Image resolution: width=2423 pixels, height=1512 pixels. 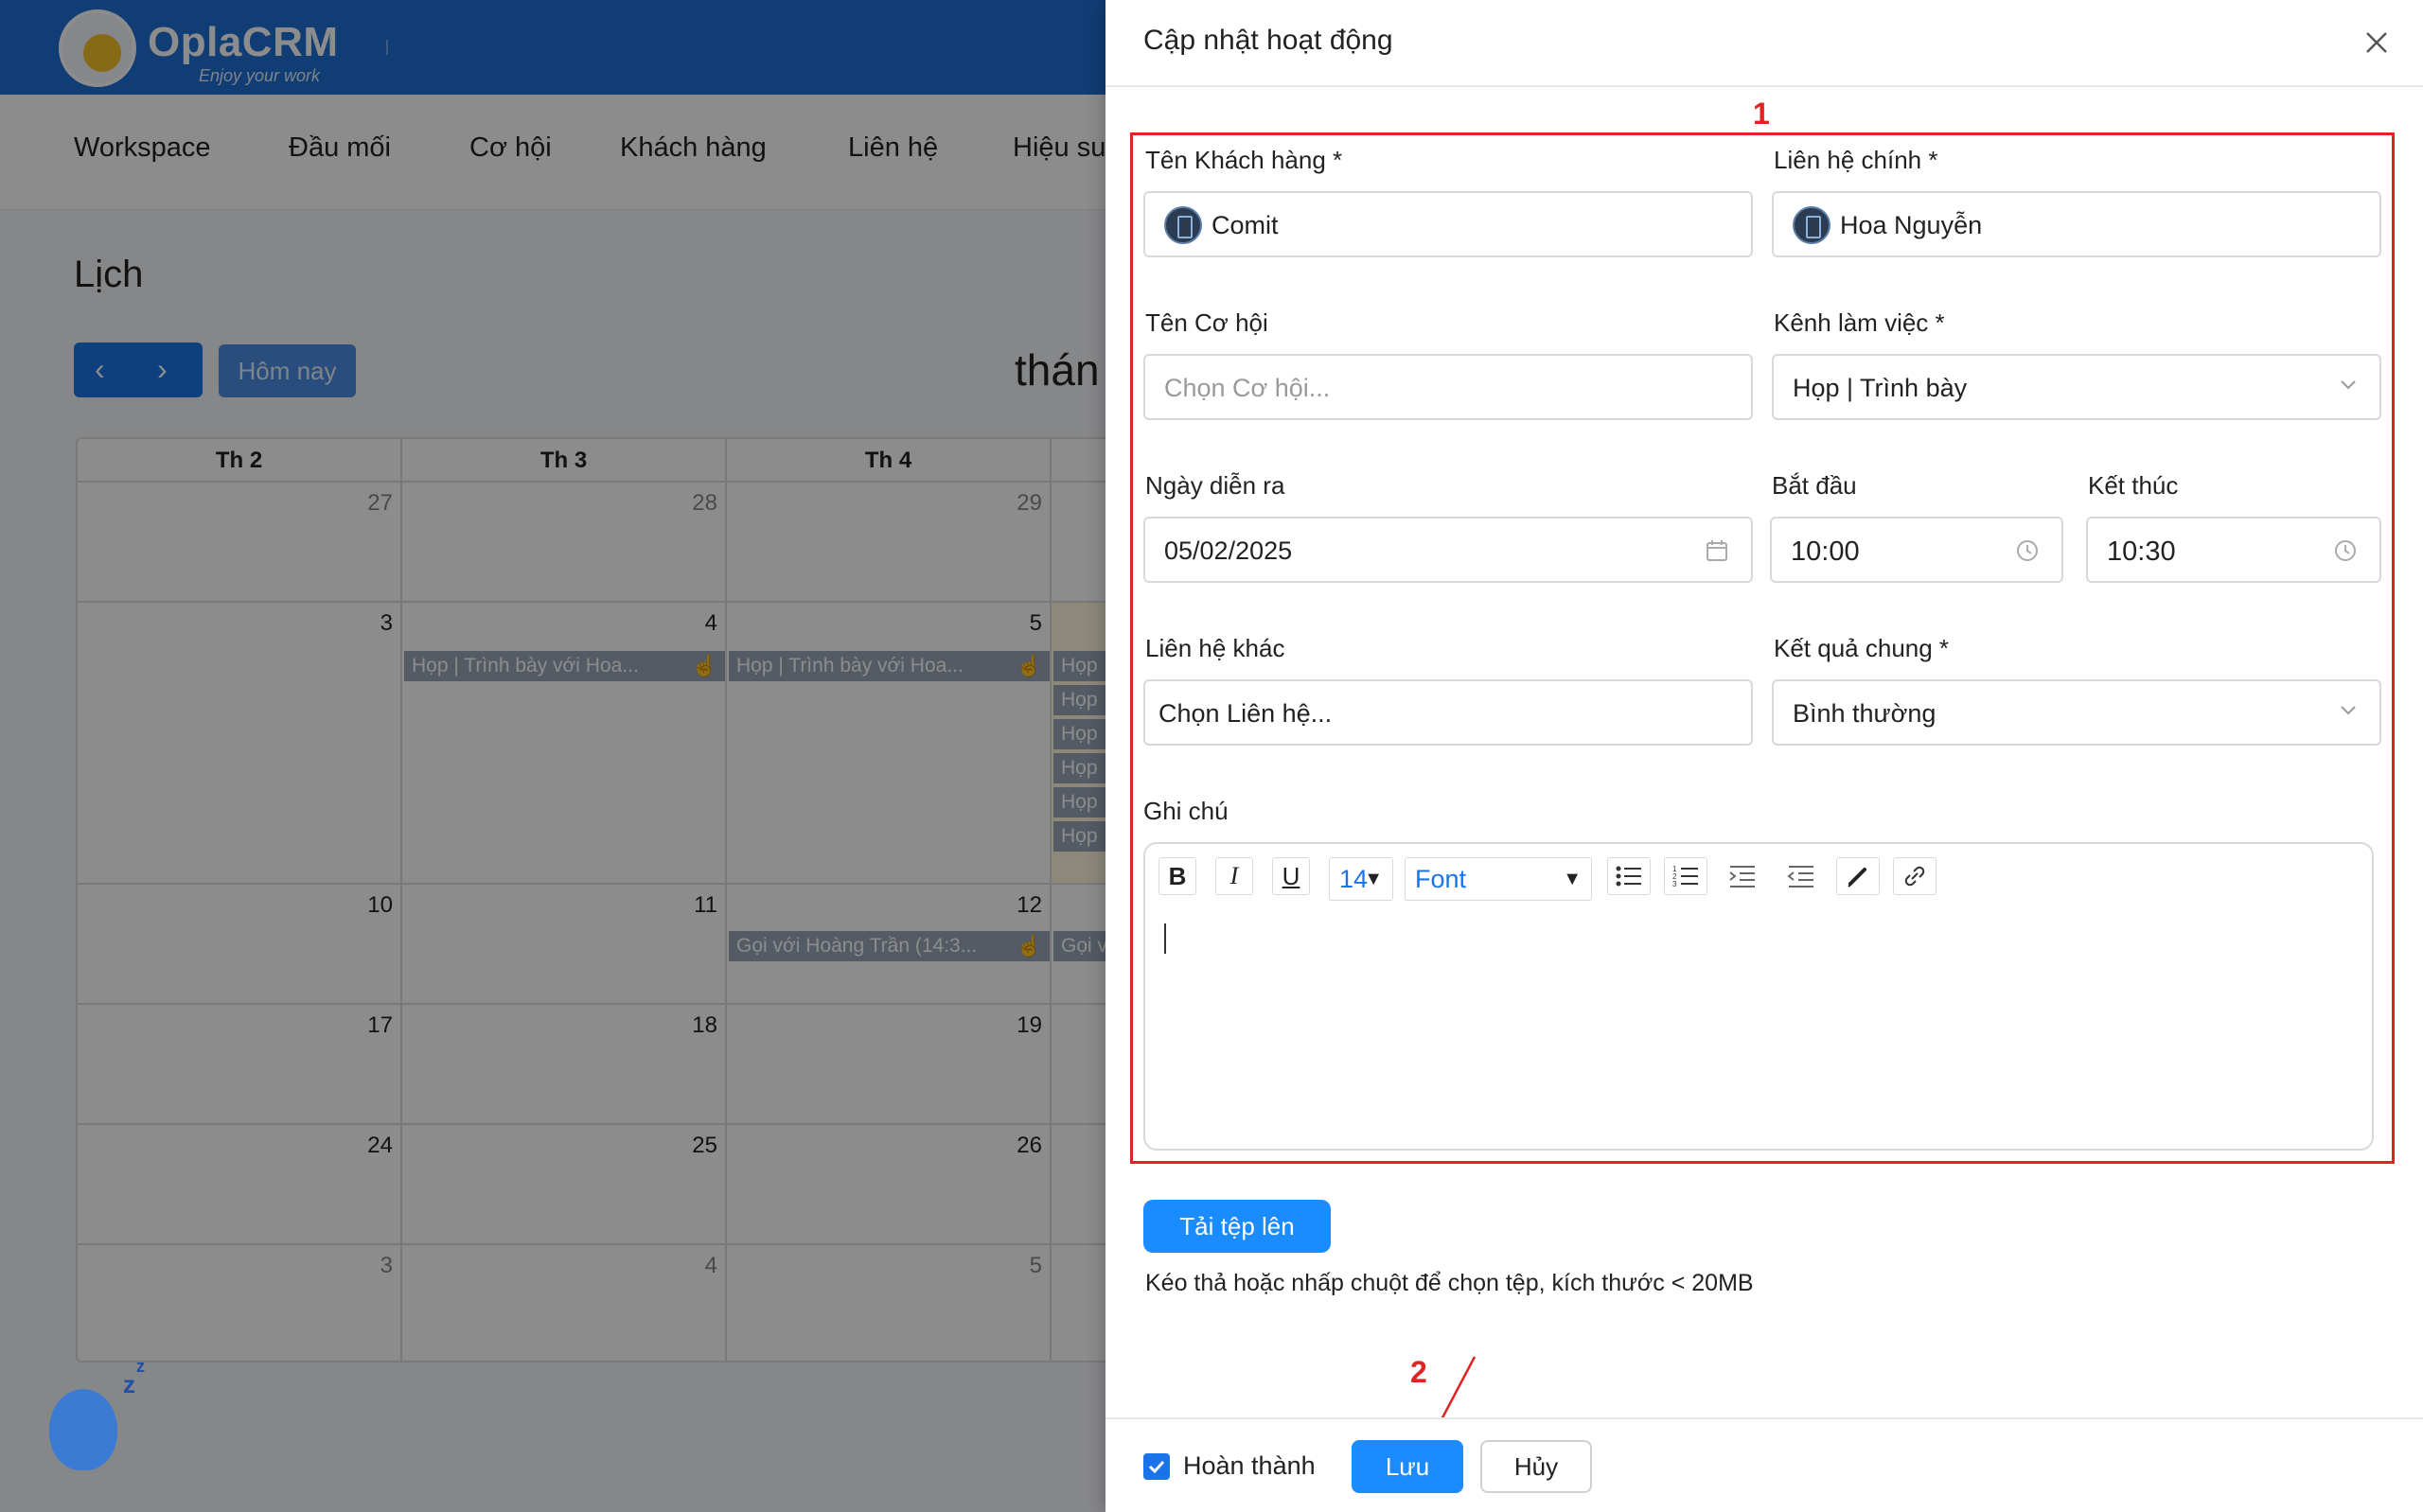 What do you see at coordinates (1237, 1226) in the screenshot?
I see `upload-file-button: Tải tệp lên` at bounding box center [1237, 1226].